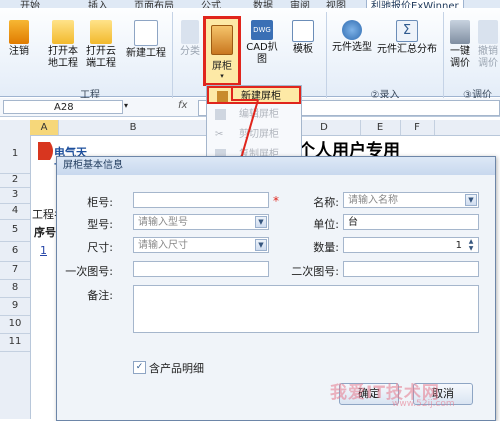 The image size is (500, 421). I want to click on name-placeholder: 请输入名称, so click(373, 200).